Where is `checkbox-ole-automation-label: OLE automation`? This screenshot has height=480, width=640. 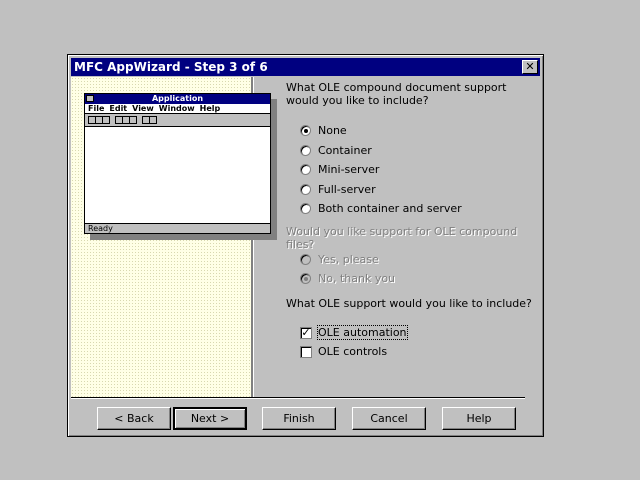
checkbox-ole-automation-label: OLE automation is located at coordinates (362, 332).